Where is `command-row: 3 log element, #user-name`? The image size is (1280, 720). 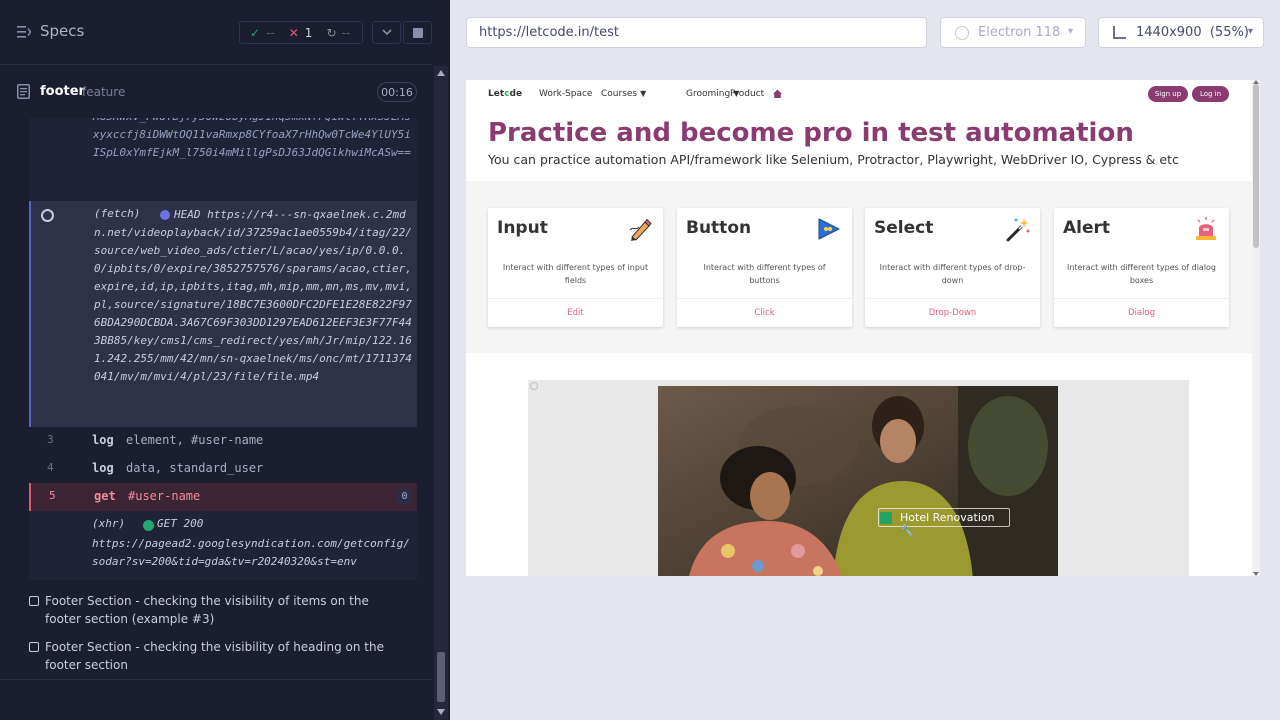
command-row: 3 log element, #user-name is located at coordinates (223, 441).